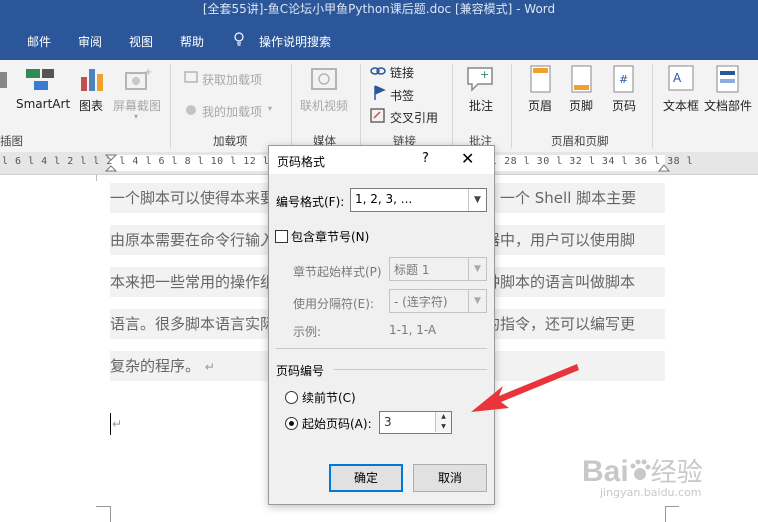  I want to click on header-icon, so click(541, 79).